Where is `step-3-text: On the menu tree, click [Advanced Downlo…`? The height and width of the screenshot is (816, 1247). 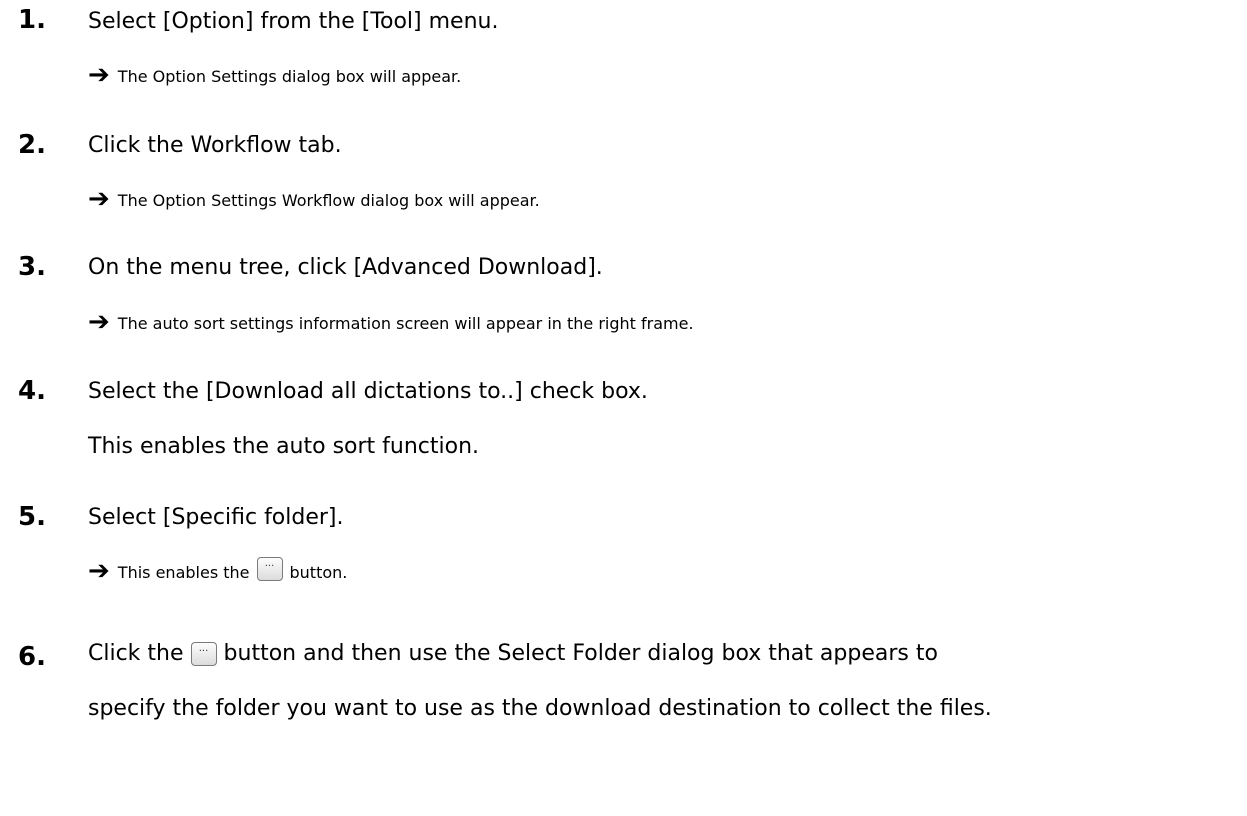 step-3-text: On the menu tree, click [Advanced Downlo… is located at coordinates (345, 267).